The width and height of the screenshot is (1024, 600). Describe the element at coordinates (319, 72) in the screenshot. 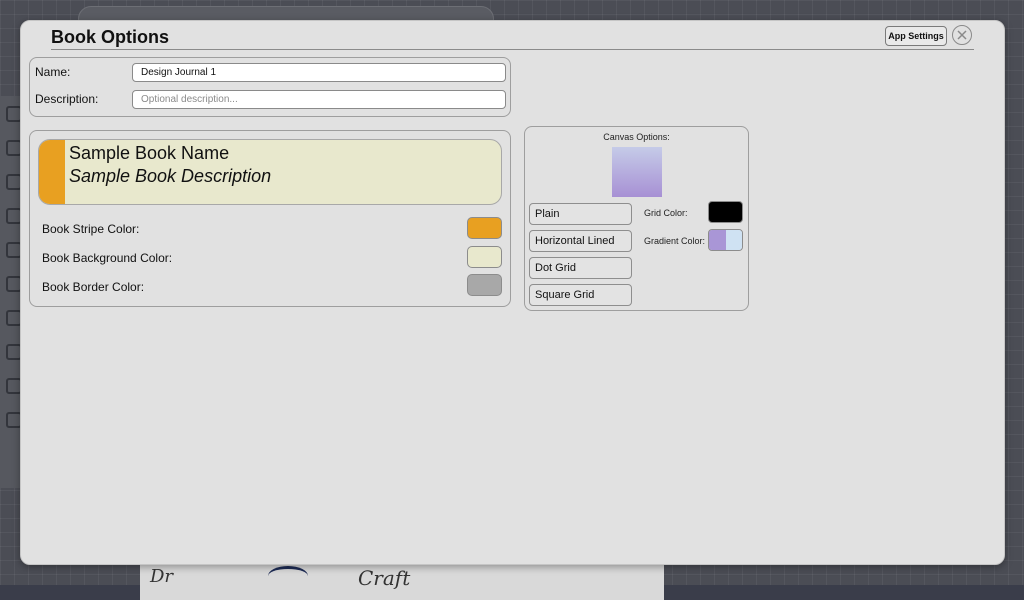

I see `name-input` at that location.